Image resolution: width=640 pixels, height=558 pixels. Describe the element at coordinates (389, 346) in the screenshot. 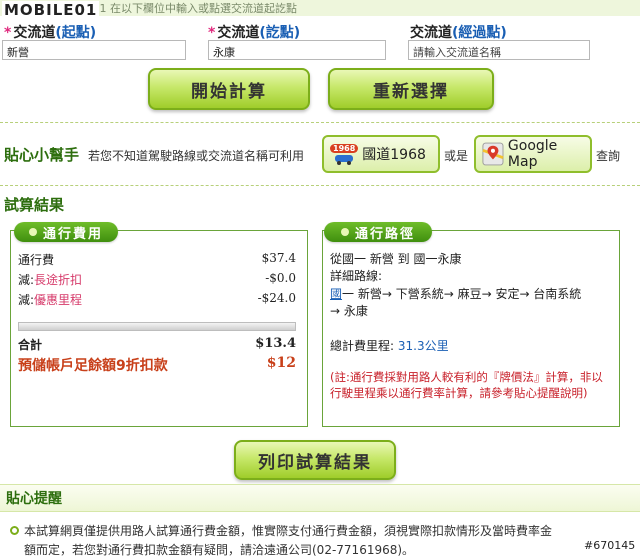

I see `route-distance: 總計費里程: 31.3公里` at that location.